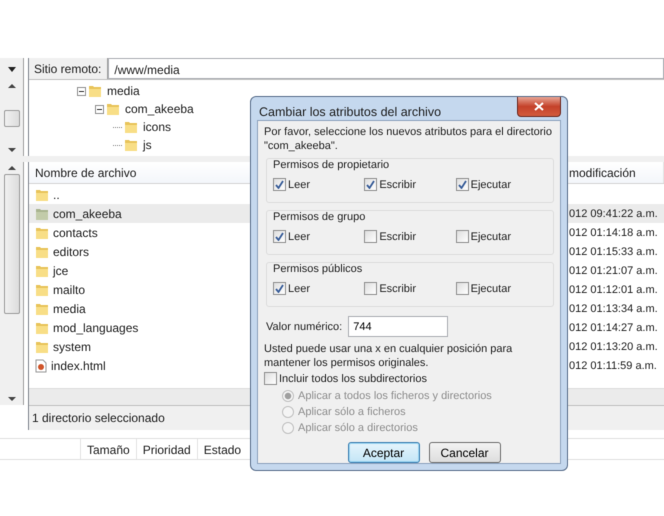 This screenshot has height=516, width=664. I want to click on file-name: mod_languages, so click(95, 327).